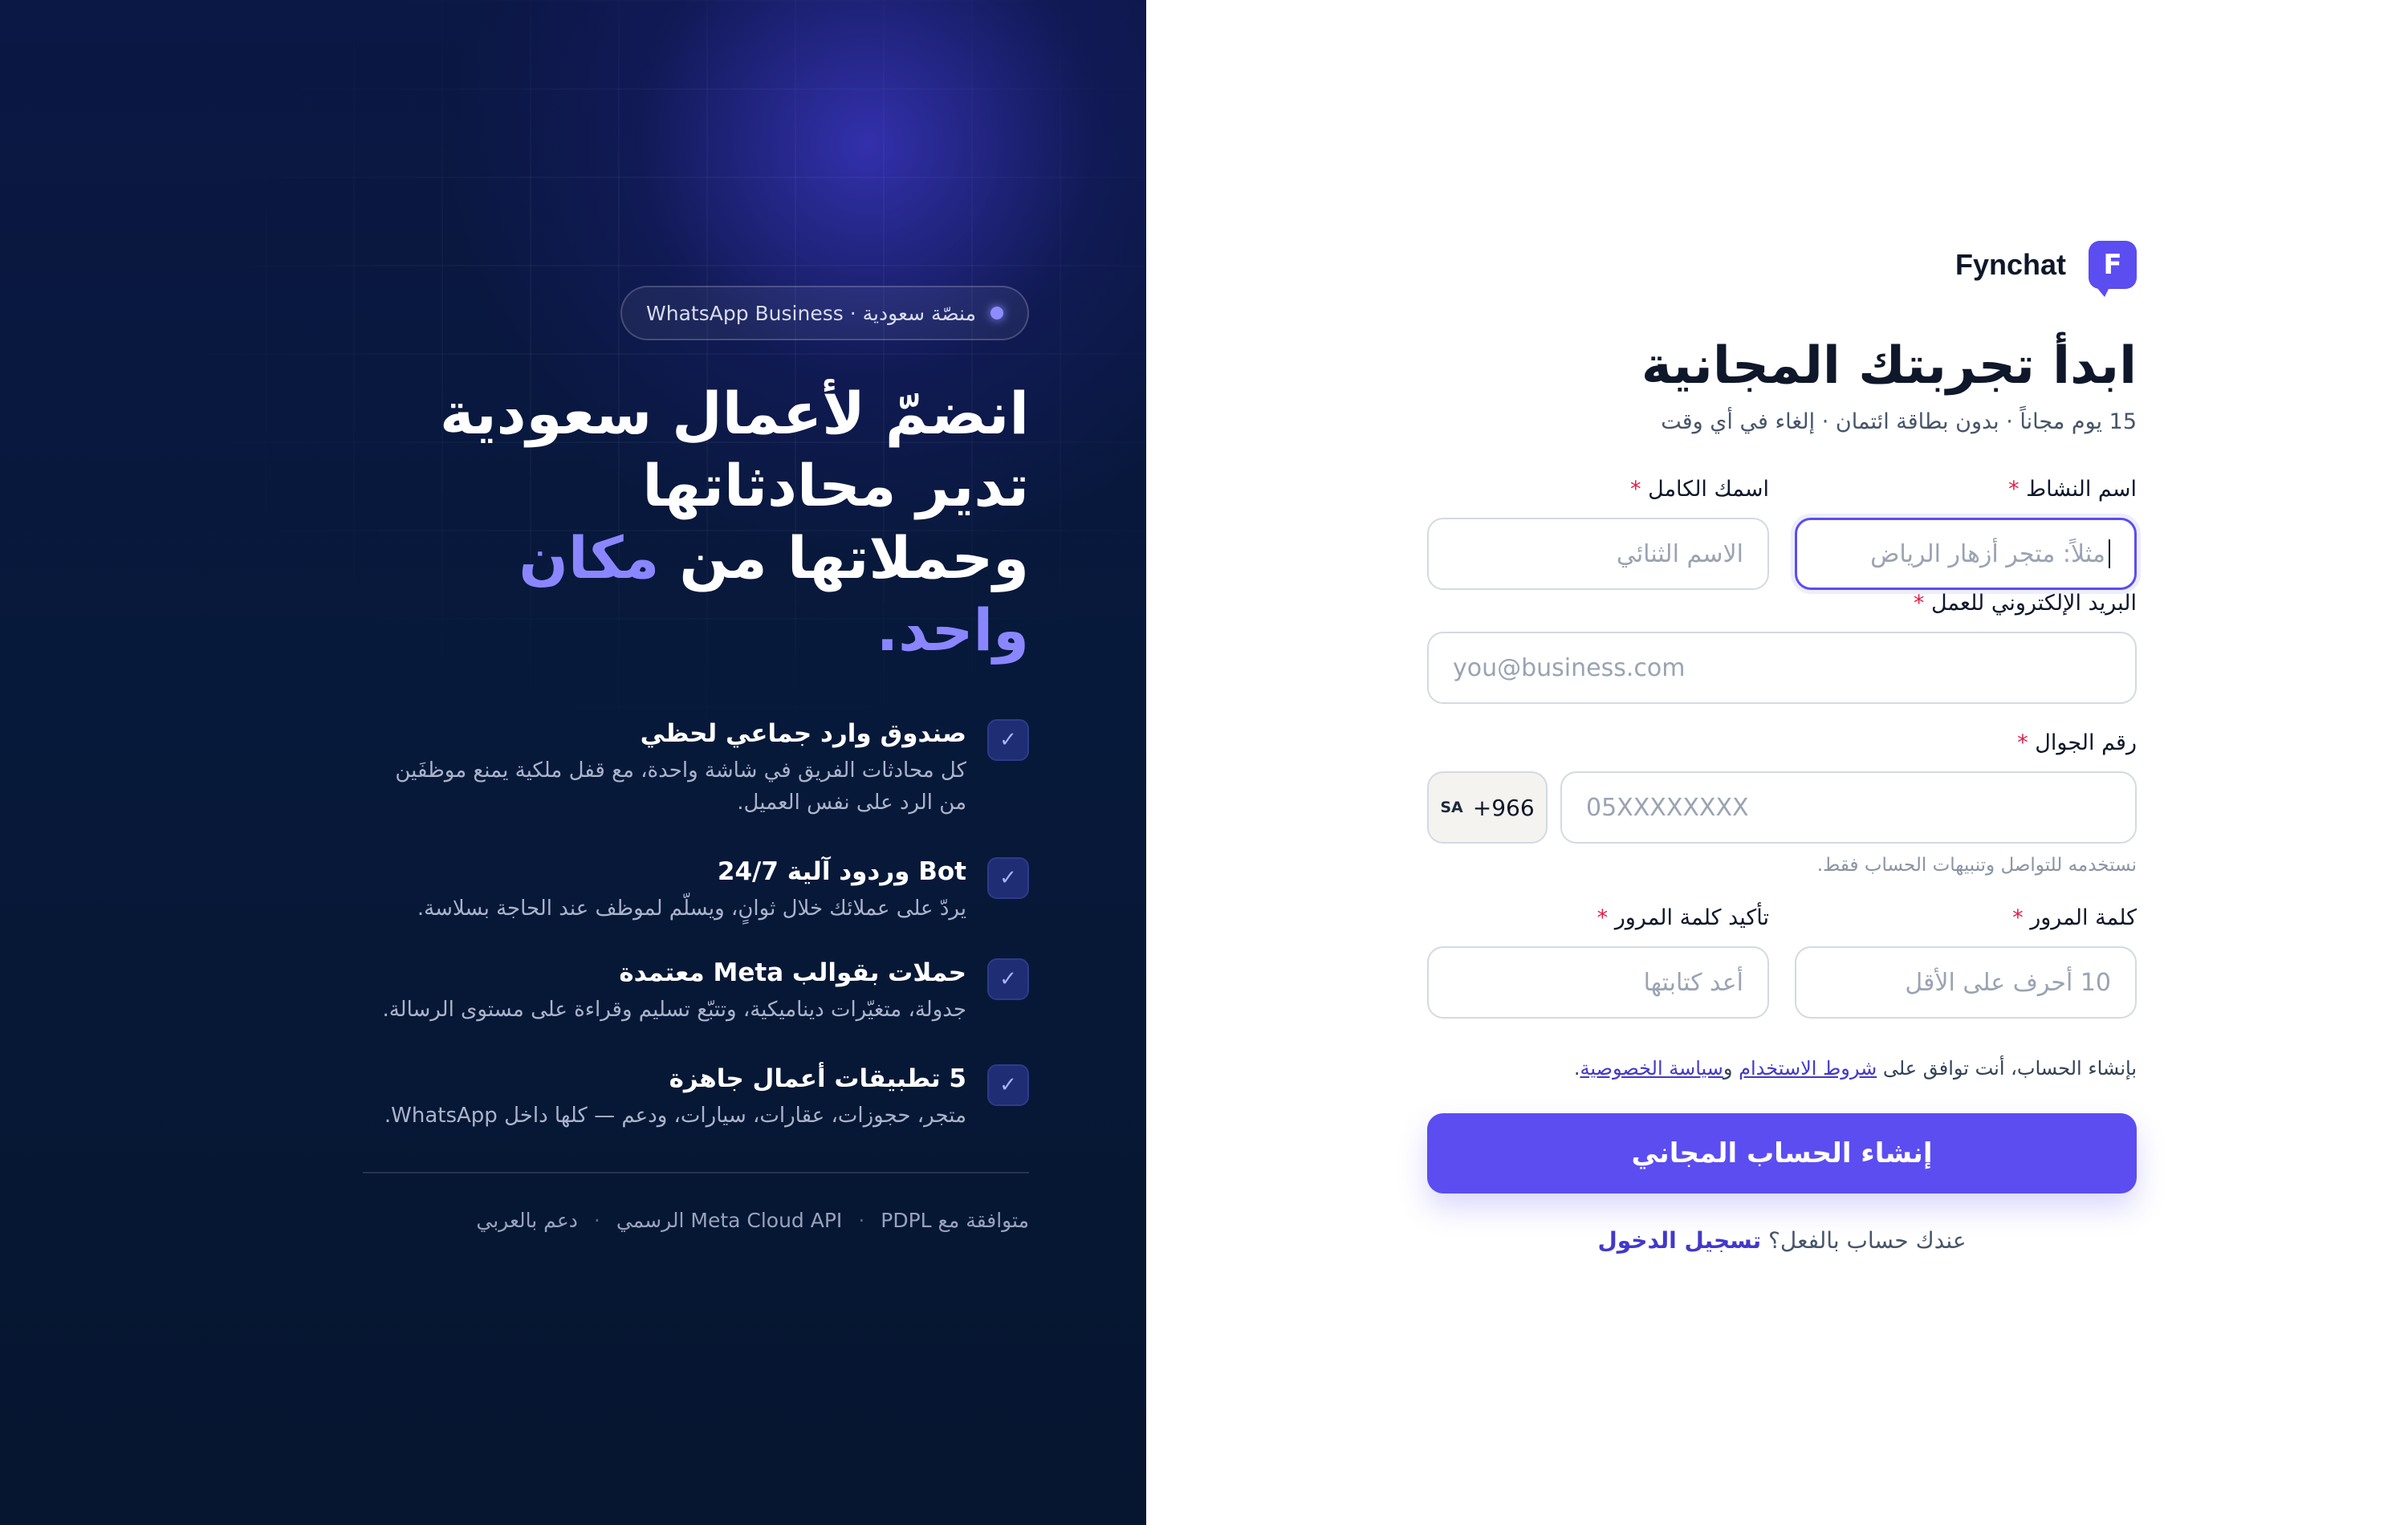 Image resolution: width=2408 pixels, height=1525 pixels. Describe the element at coordinates (2034, 604) in the screenshot. I see `email-label-text: البريد الإلكتروني للعمل` at that location.